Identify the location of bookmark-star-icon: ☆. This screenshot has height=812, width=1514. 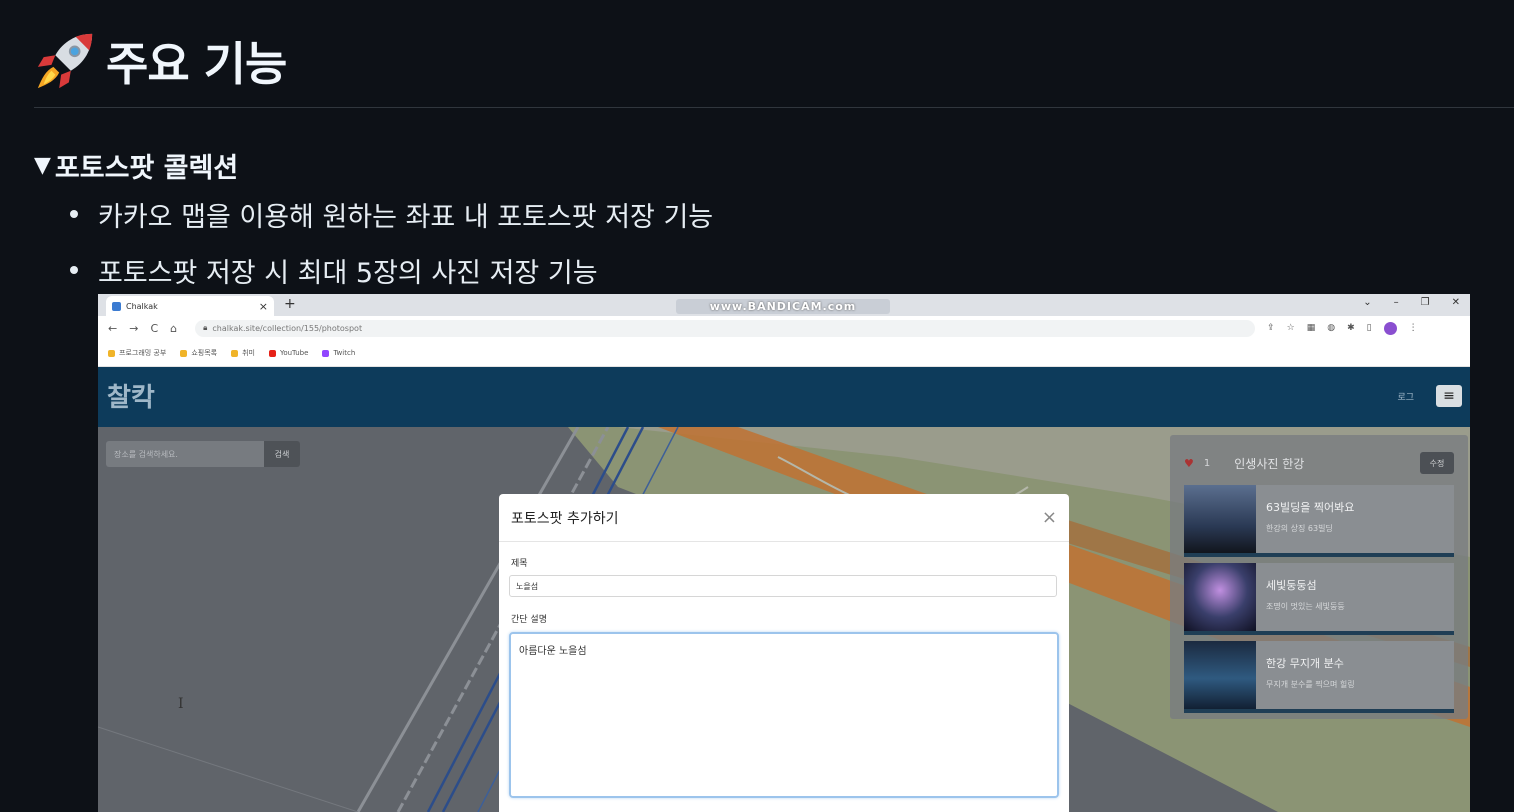
(1291, 328).